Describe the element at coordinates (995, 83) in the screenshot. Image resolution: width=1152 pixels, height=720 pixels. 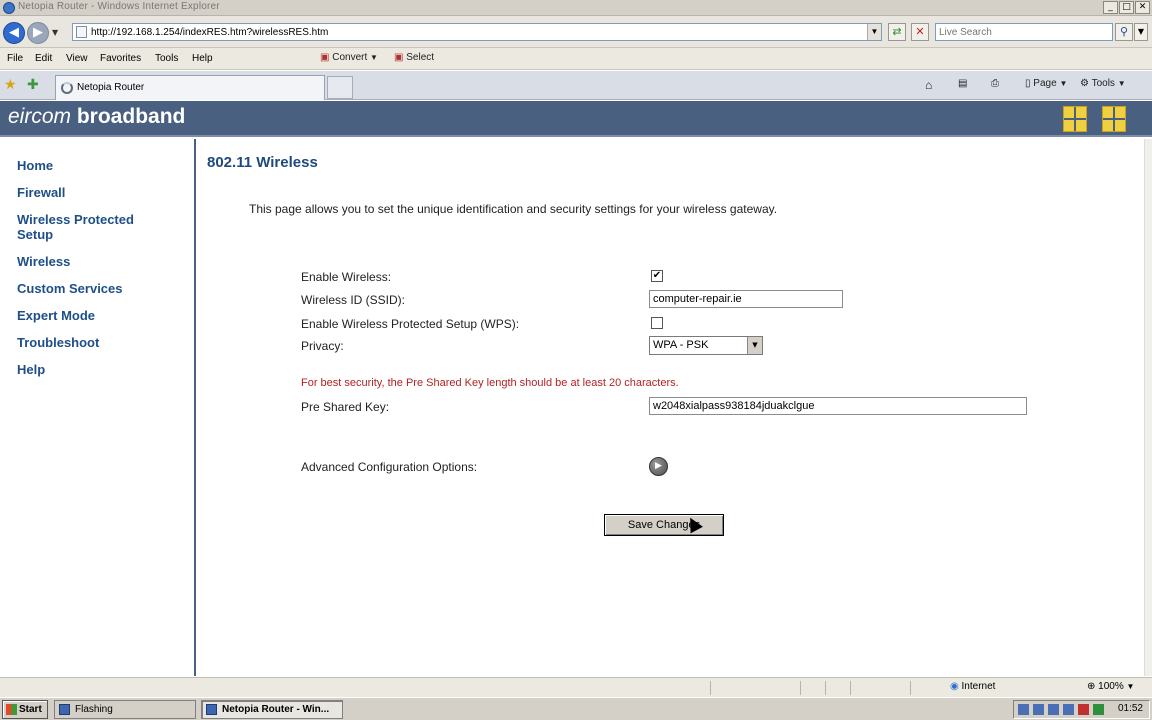
I see `print-icon: ⎙` at that location.